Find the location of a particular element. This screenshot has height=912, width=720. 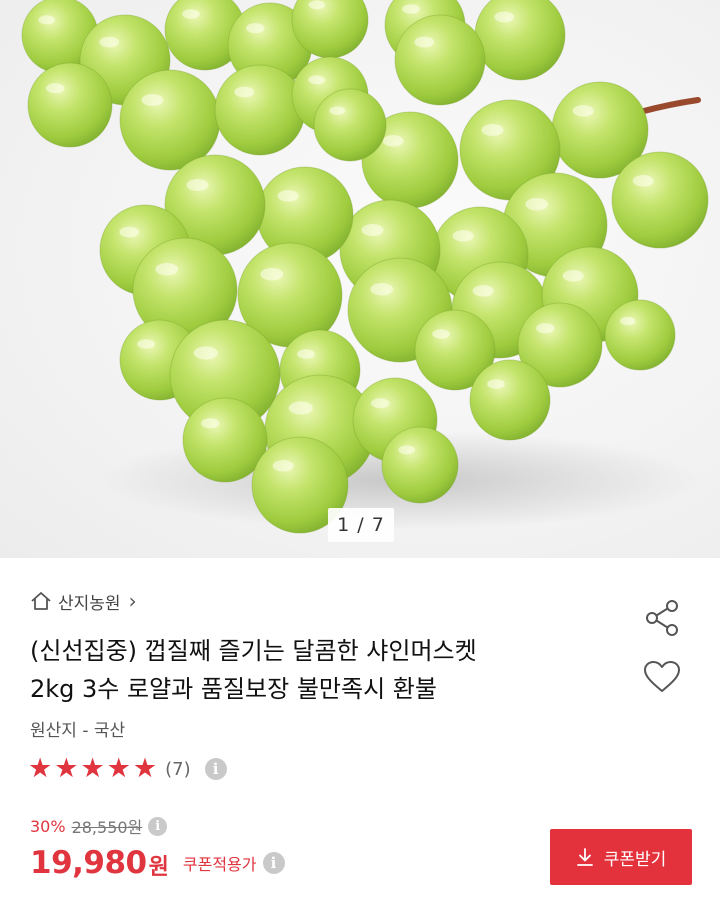

get-coupon-button: 쿠폰받기 is located at coordinates (621, 857).